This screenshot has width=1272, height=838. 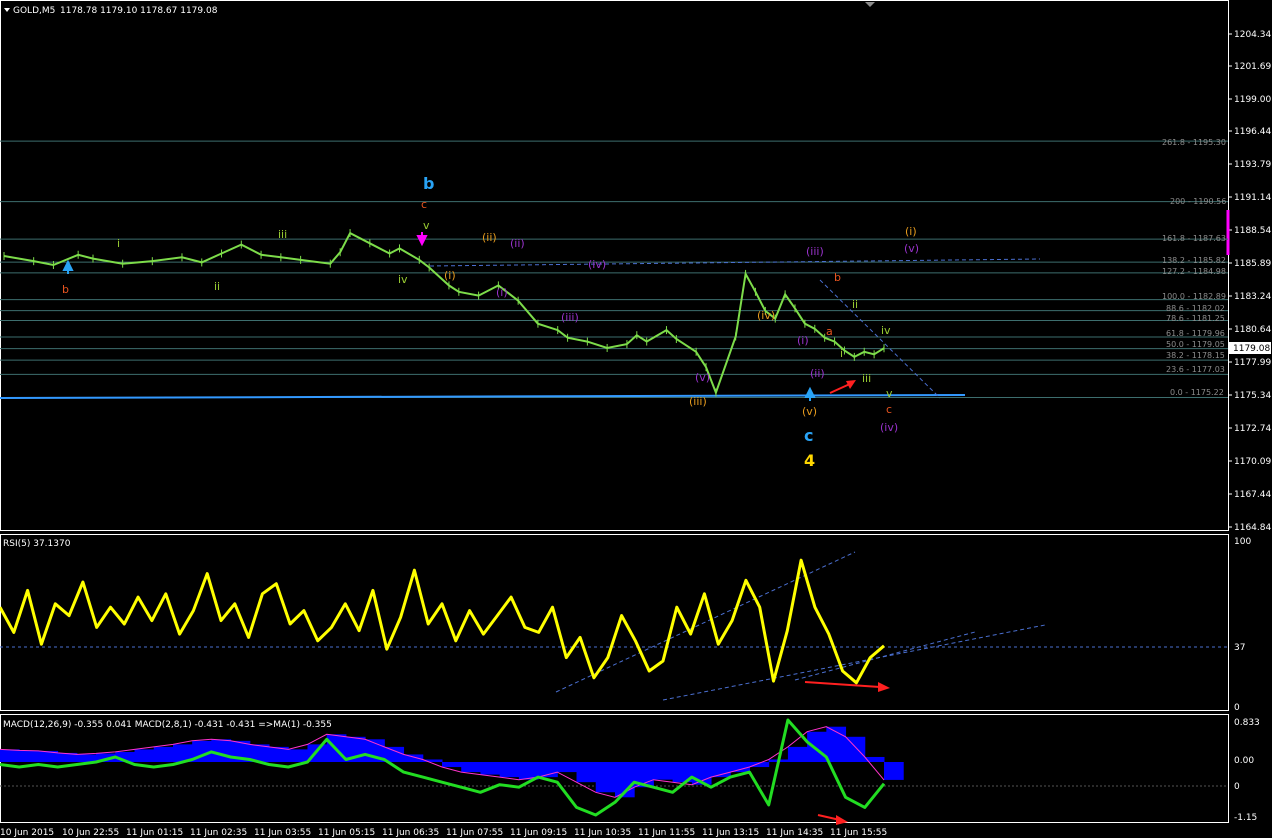 I want to click on time-label: 11 Jun 03:55, so click(x=282, y=833).